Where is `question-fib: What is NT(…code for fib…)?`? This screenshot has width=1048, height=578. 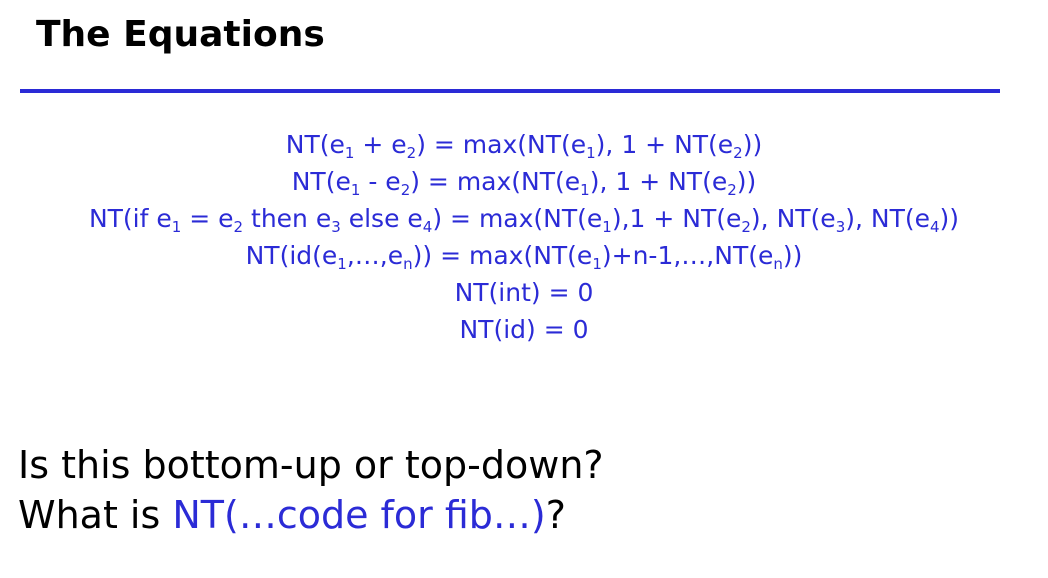
question-fib: What is NT(…code for fib…)? is located at coordinates (311, 515).